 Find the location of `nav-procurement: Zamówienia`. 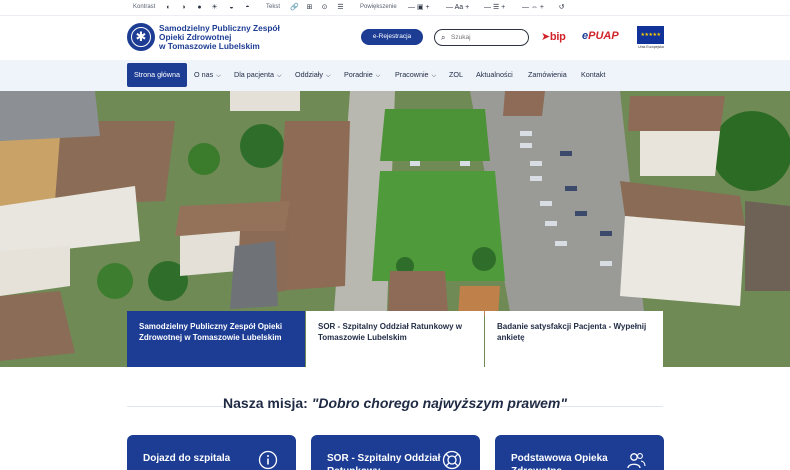

nav-procurement: Zamówienia is located at coordinates (547, 75).